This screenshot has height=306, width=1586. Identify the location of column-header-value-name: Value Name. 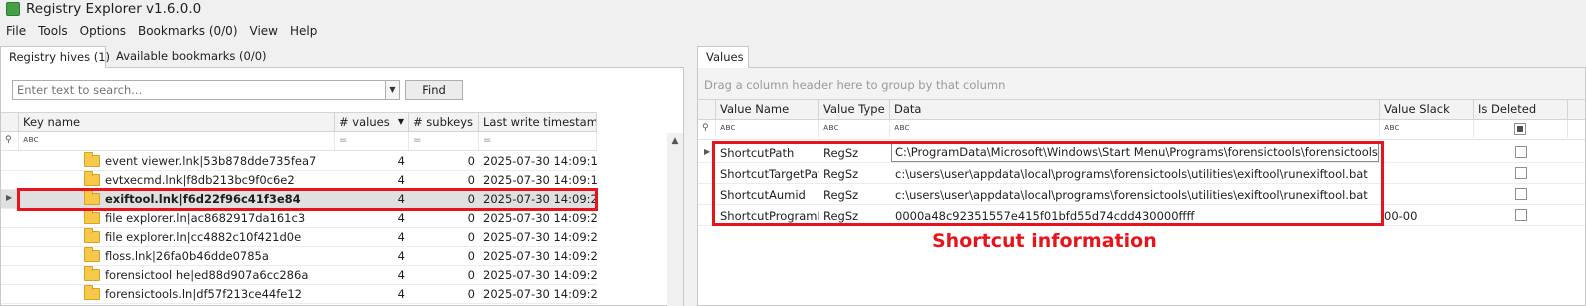
(767, 109).